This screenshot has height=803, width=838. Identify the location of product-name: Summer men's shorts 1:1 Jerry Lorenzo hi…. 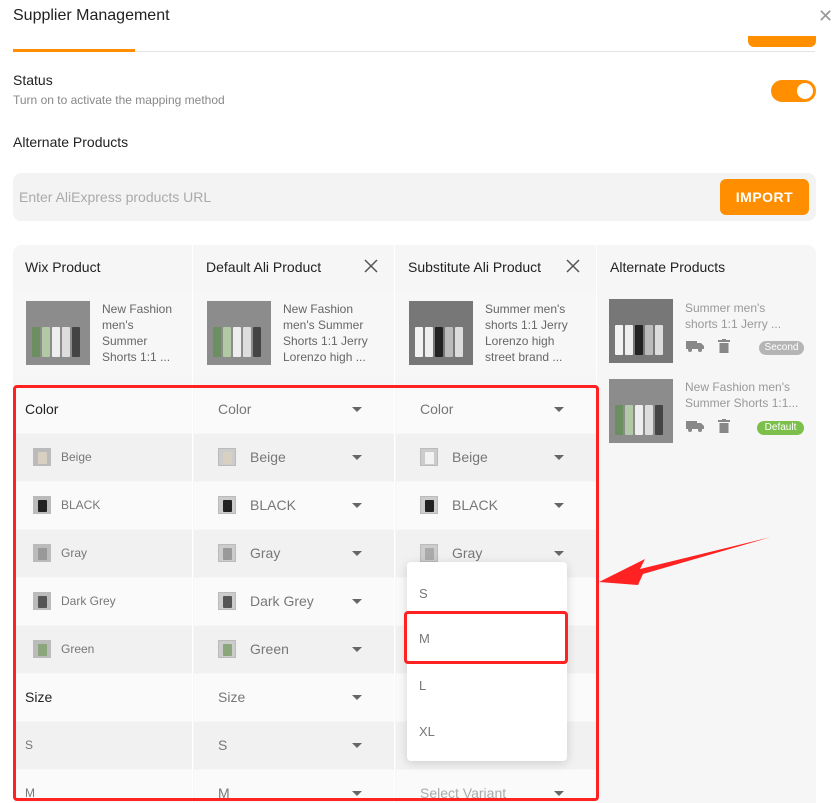
(526, 333).